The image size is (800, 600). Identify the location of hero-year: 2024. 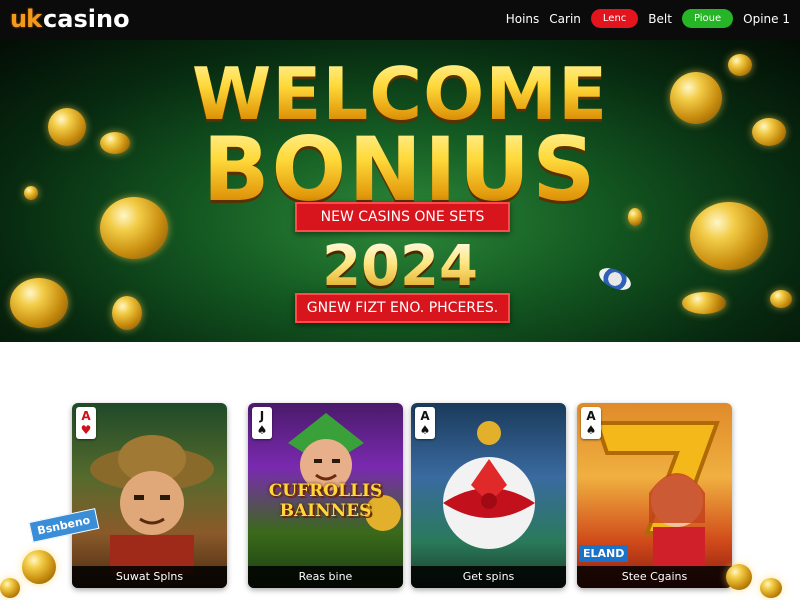
(400, 266).